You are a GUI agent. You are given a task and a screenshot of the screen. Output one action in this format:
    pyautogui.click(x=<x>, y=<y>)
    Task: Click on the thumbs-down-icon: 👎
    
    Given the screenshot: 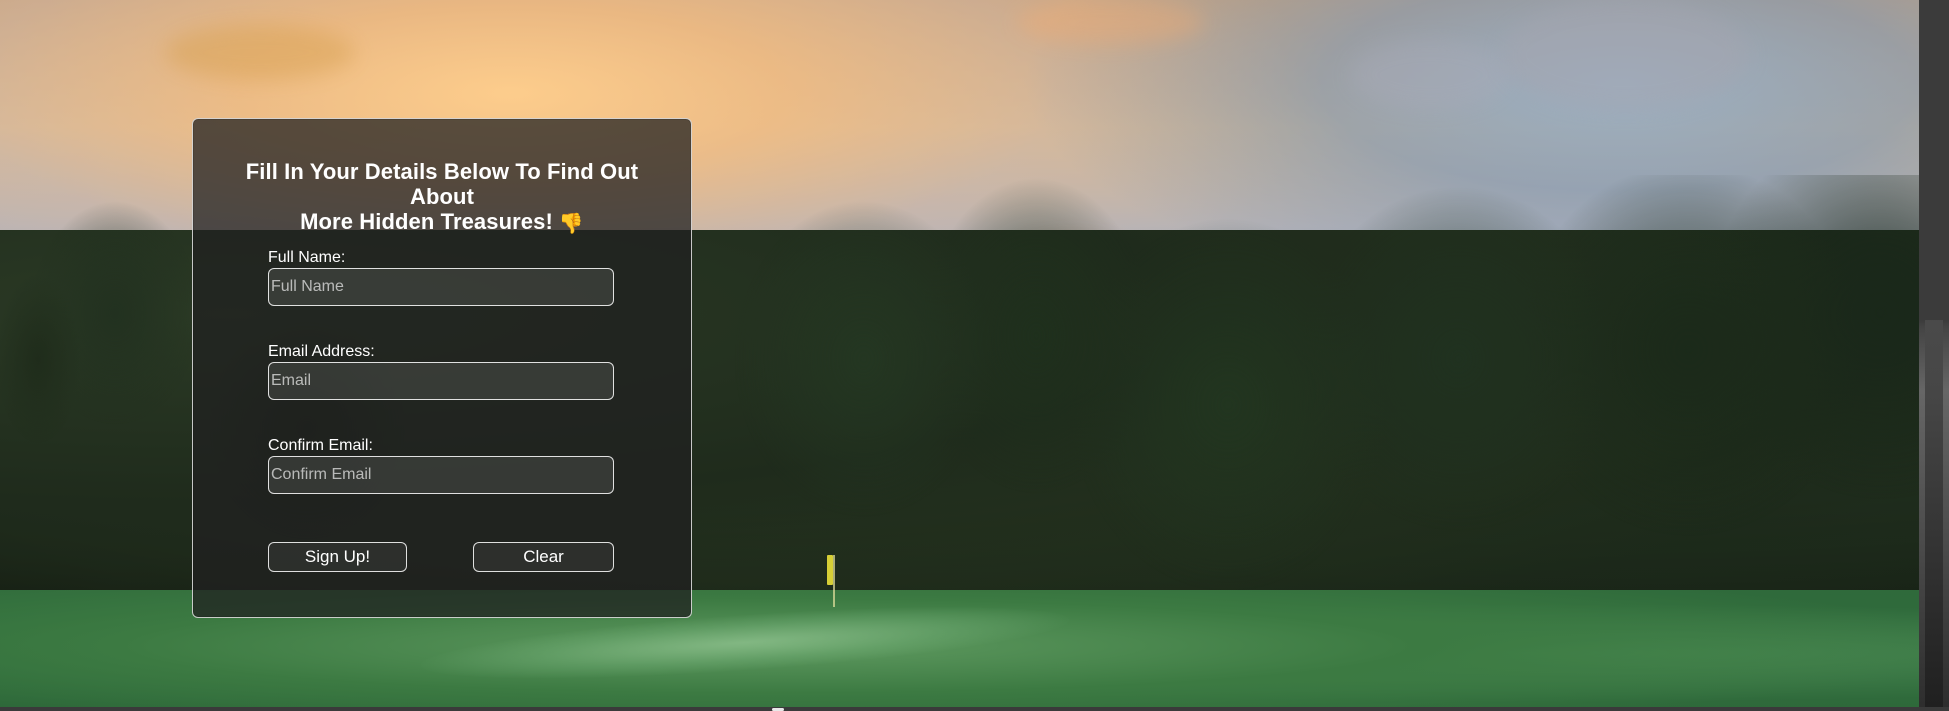 What is the action you would take?
    pyautogui.click(x=571, y=224)
    